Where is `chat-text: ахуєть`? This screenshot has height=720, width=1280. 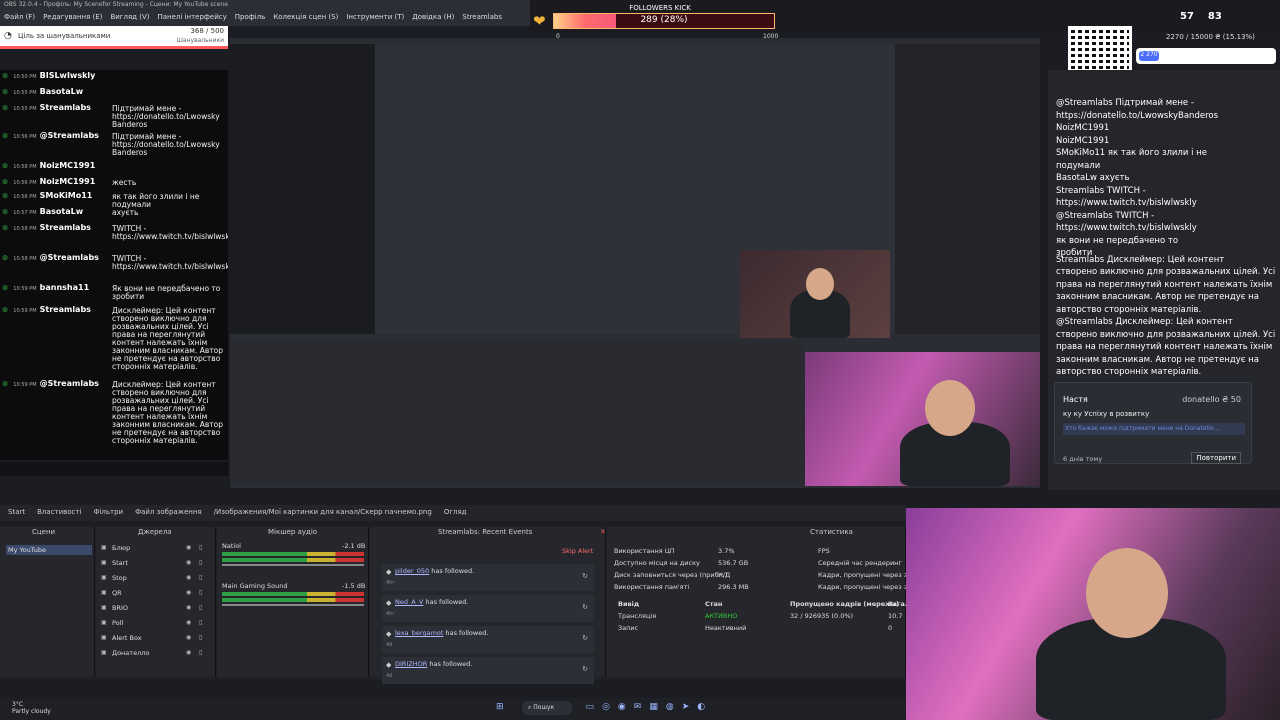 chat-text: ахуєть is located at coordinates (125, 212).